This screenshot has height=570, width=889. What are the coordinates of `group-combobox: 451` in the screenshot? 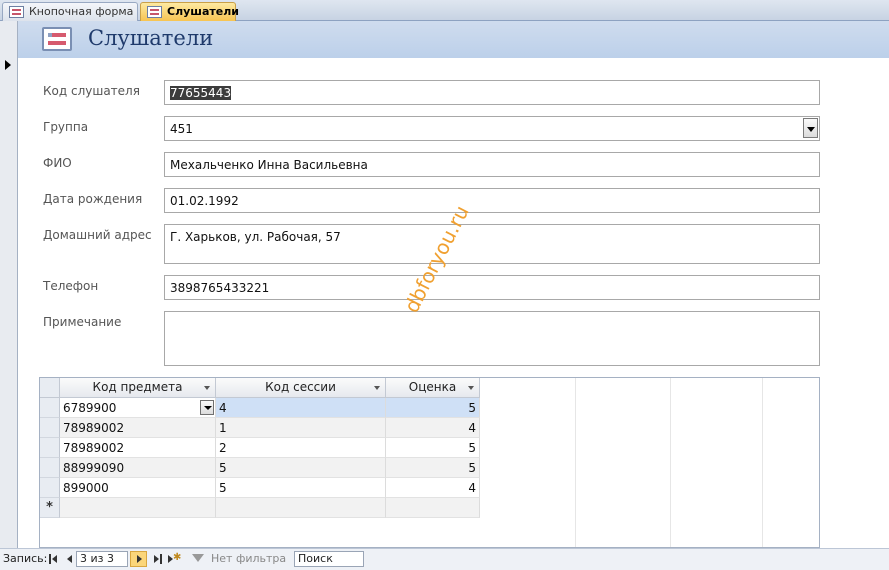 It's located at (492, 128).